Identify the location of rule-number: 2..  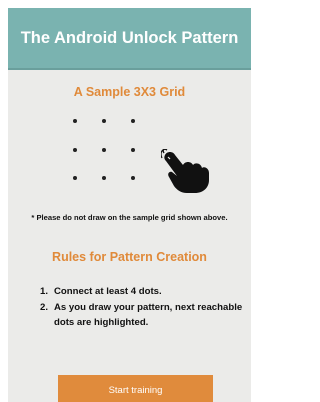
(44, 307).